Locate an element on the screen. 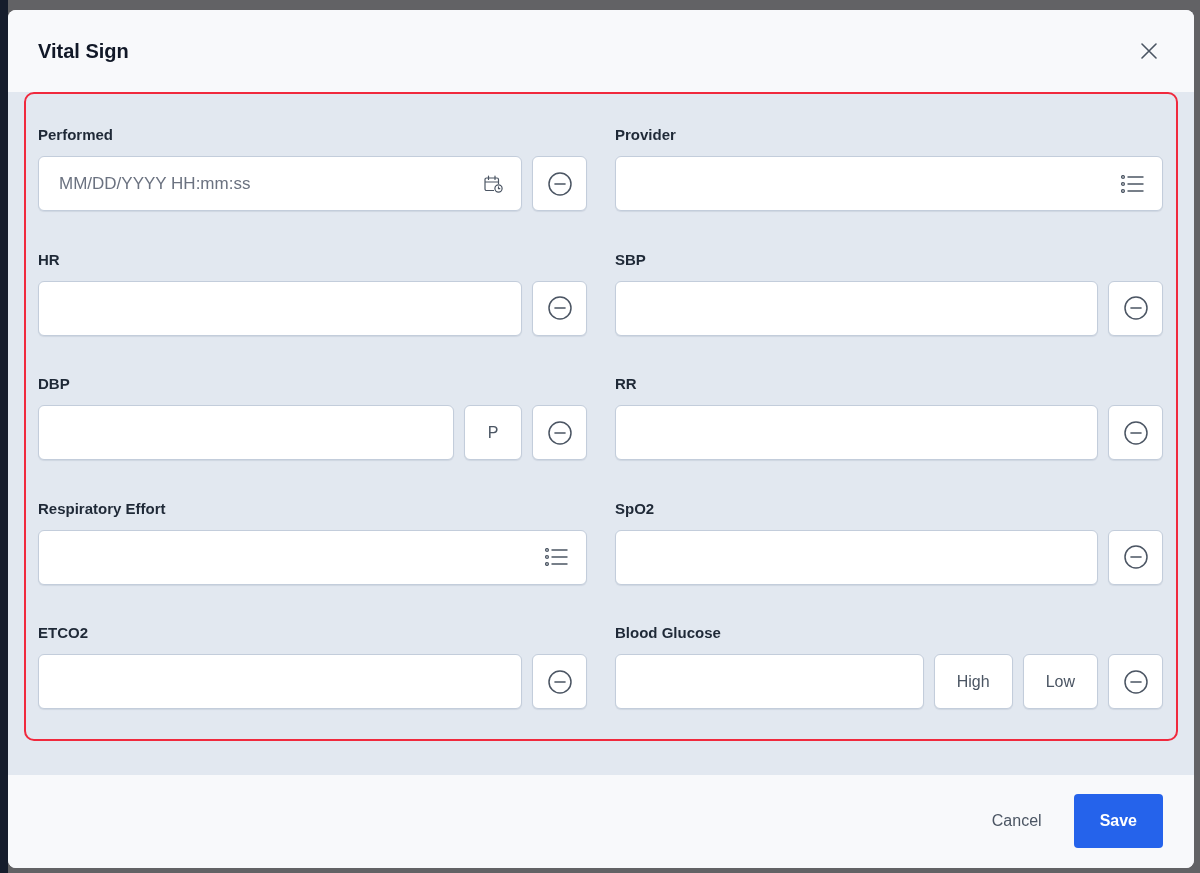  field-label: DBP is located at coordinates (54, 384).